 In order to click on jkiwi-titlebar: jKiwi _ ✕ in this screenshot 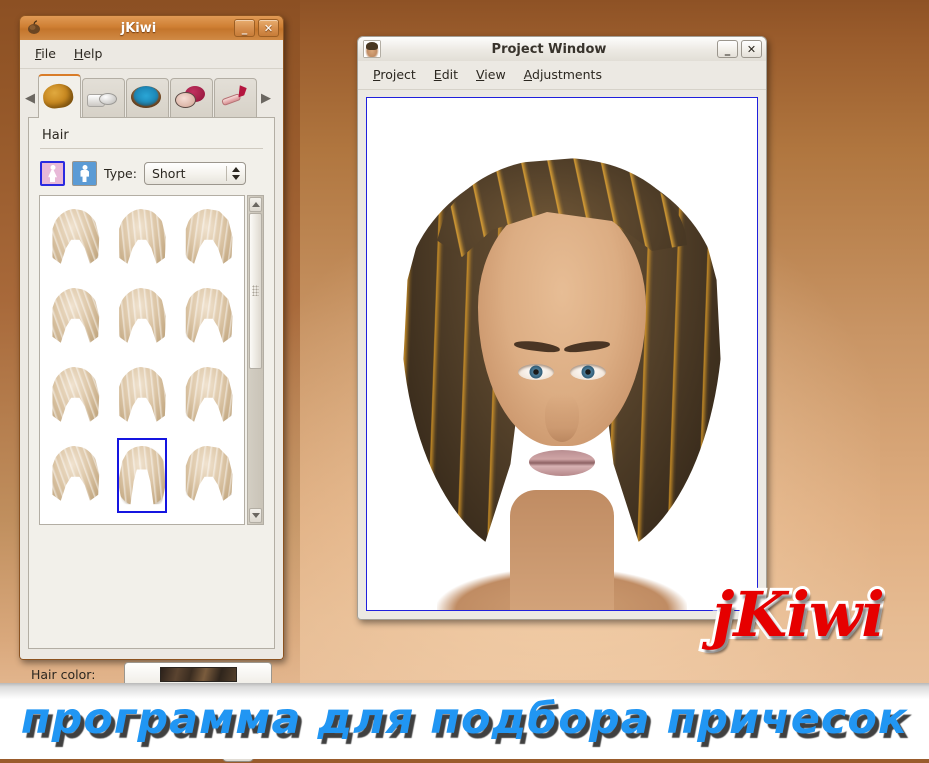, I will do `click(151, 27)`.